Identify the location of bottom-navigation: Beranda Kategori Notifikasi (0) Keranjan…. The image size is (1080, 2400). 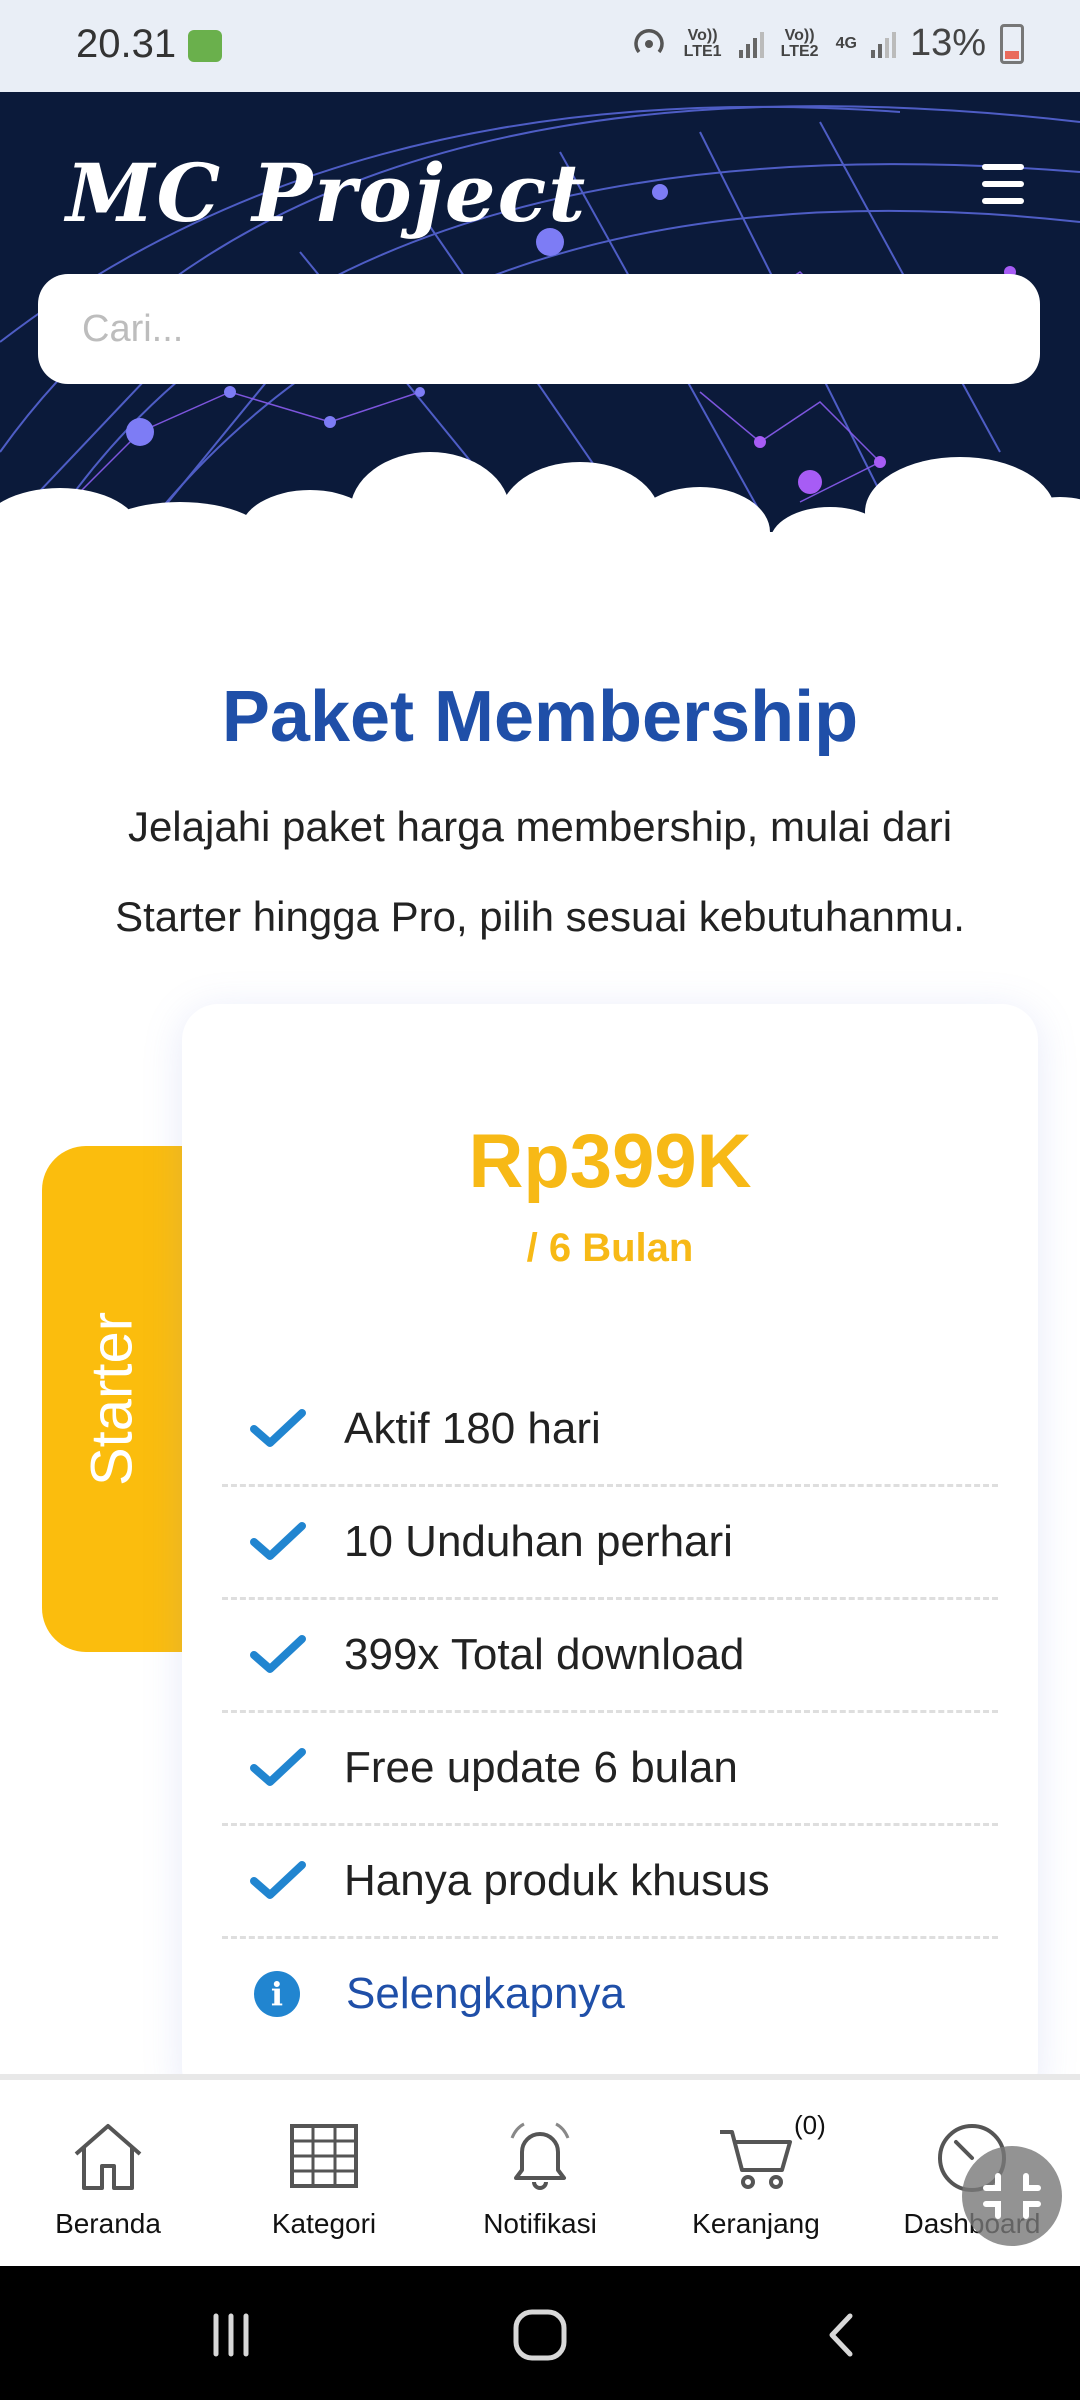
(540, 2173).